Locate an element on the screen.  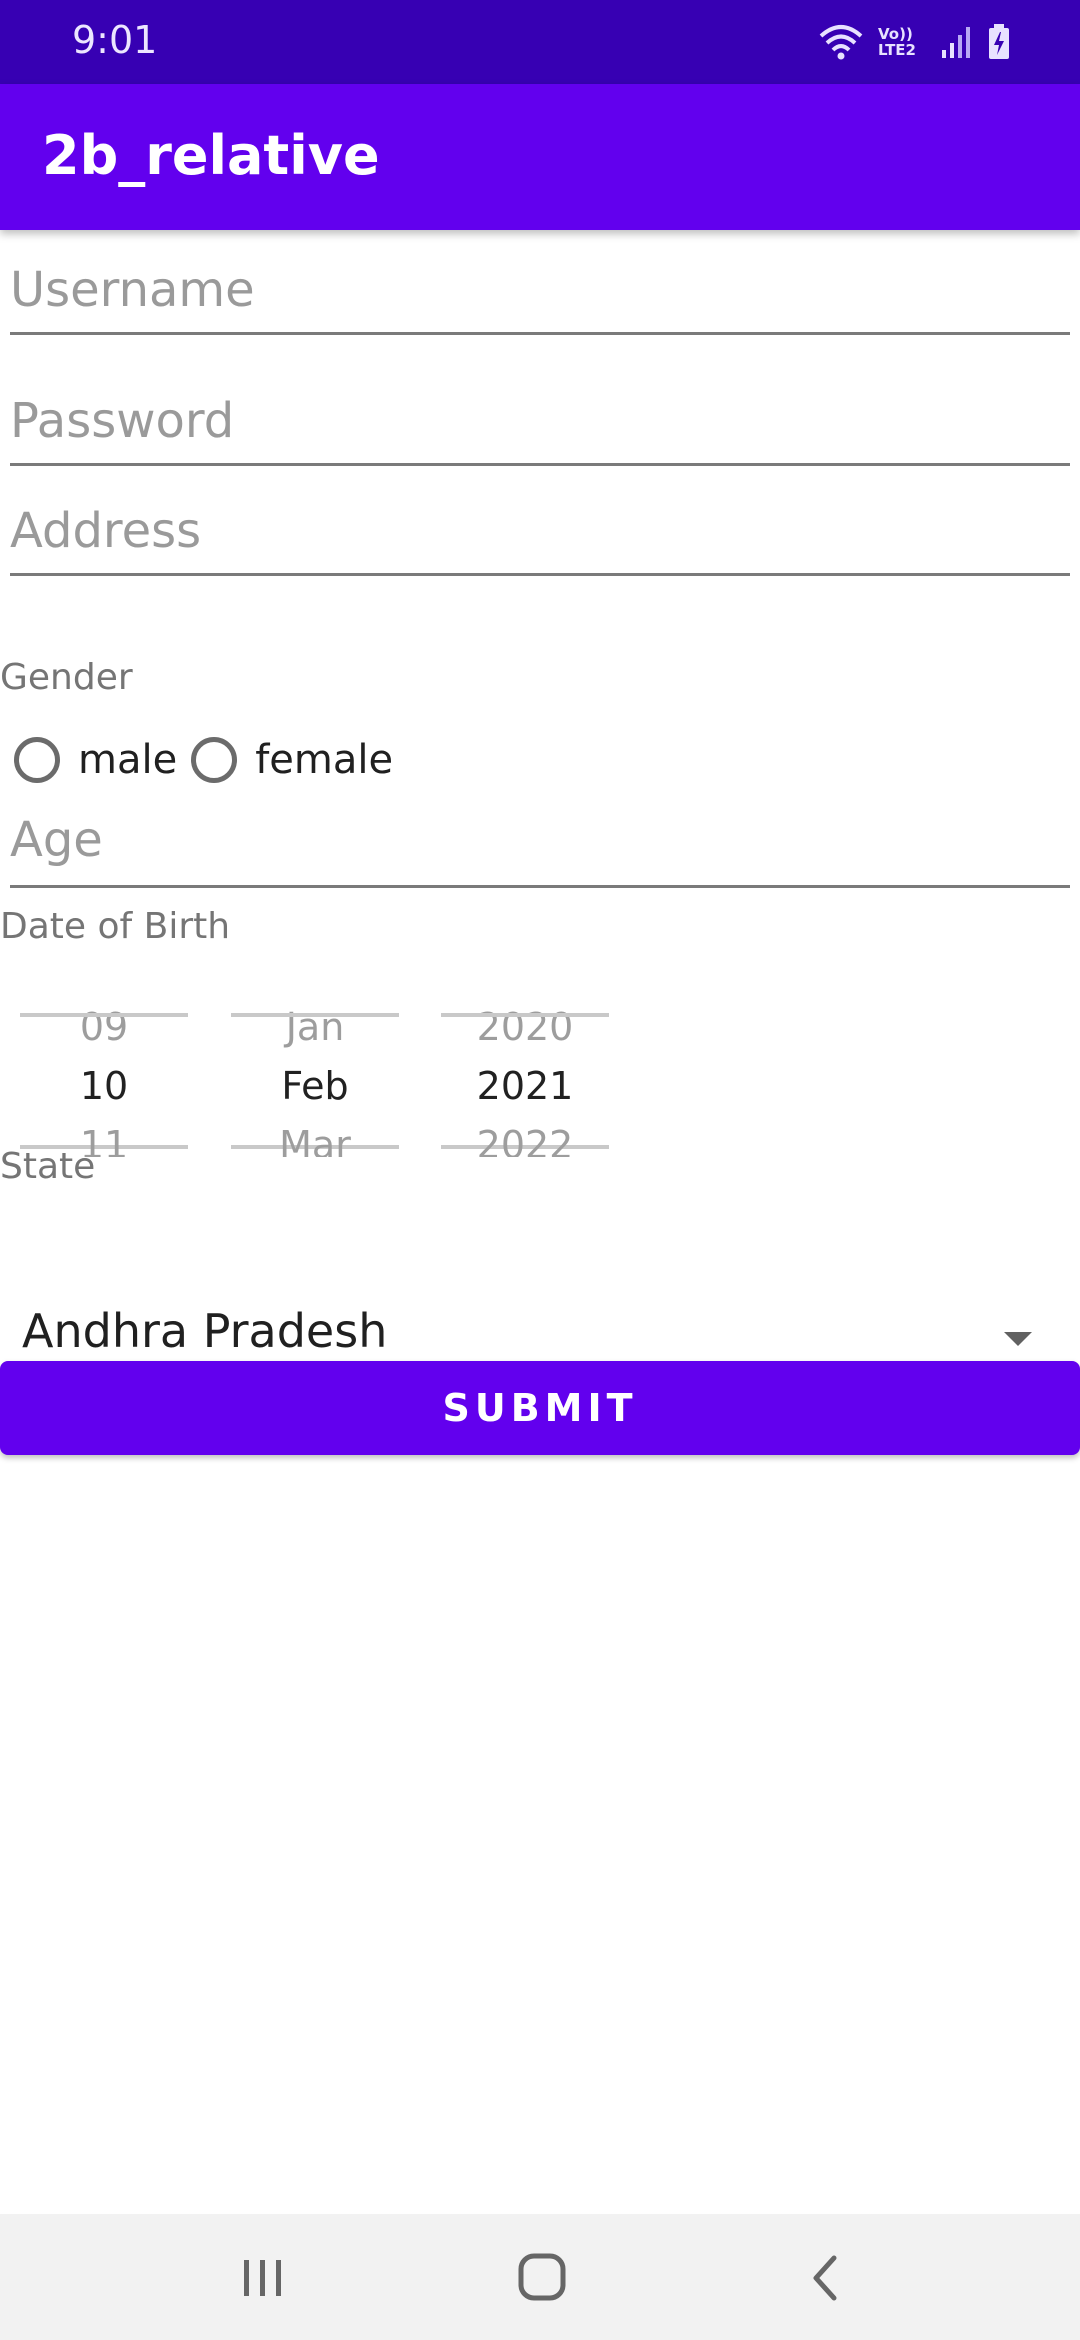
address-field-container is located at coordinates (540, 539).